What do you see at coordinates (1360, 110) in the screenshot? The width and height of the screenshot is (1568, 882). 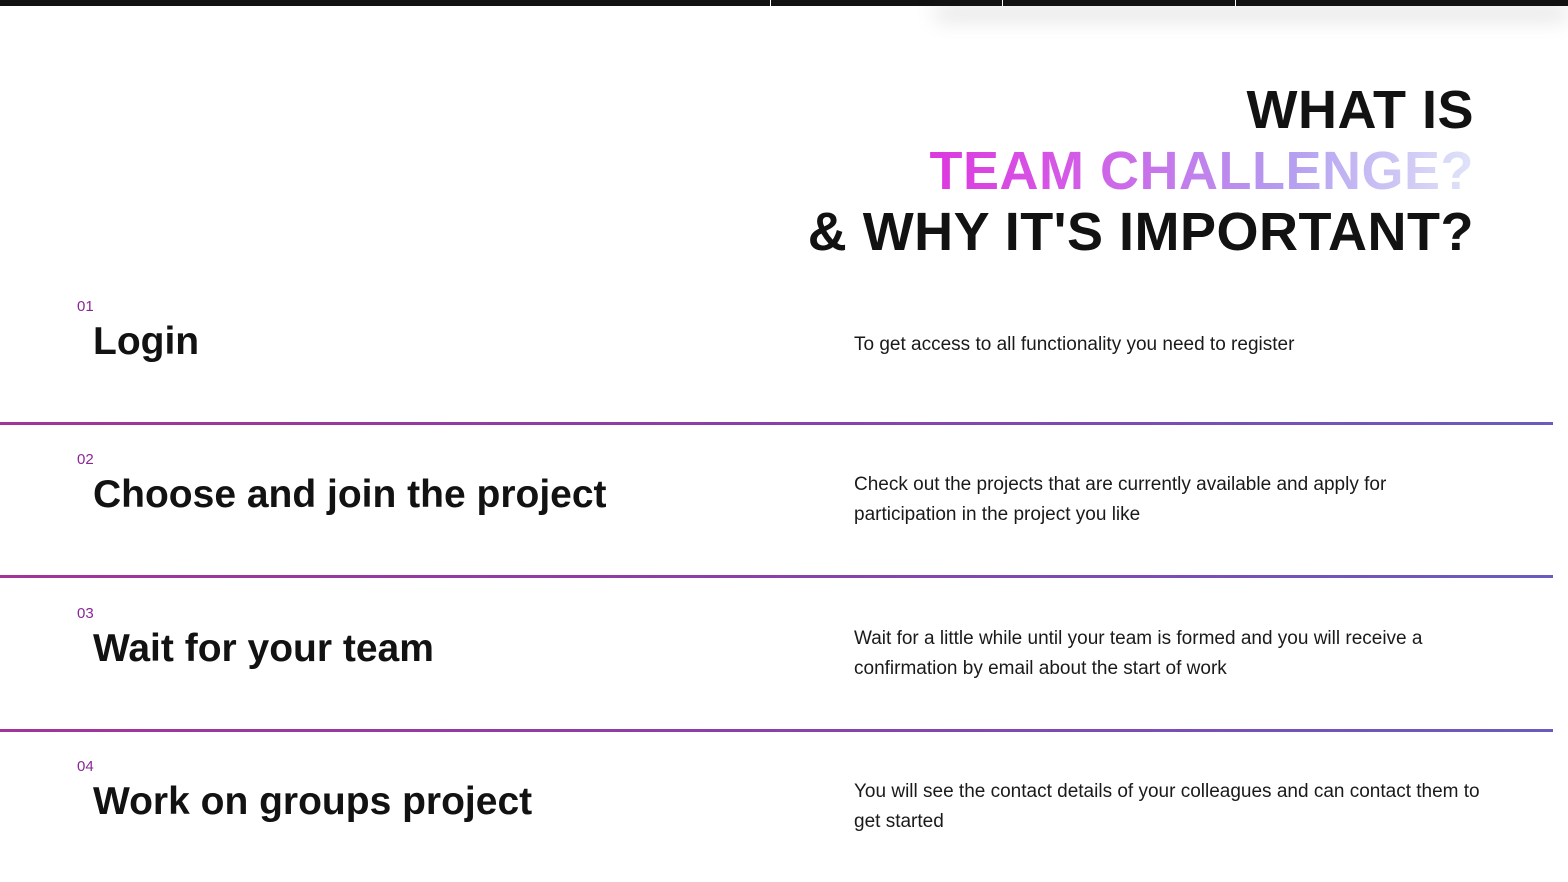 I see `heading-line-1: WHAT IS` at bounding box center [1360, 110].